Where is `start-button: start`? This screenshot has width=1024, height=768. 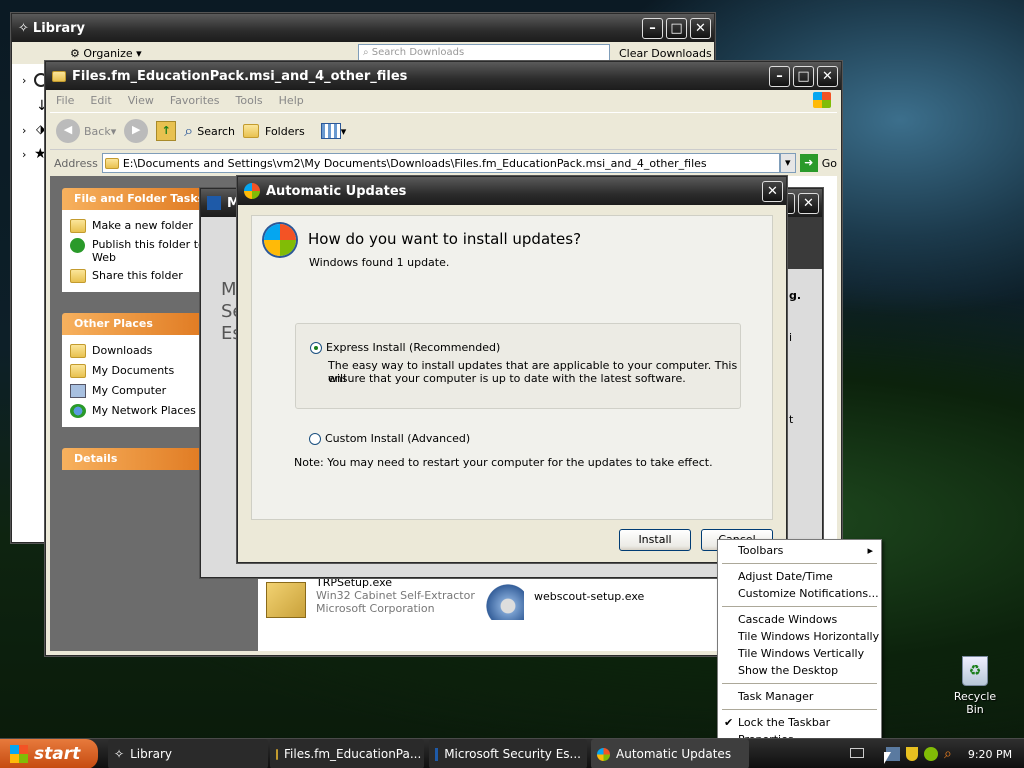
start-button: start is located at coordinates (49, 753).